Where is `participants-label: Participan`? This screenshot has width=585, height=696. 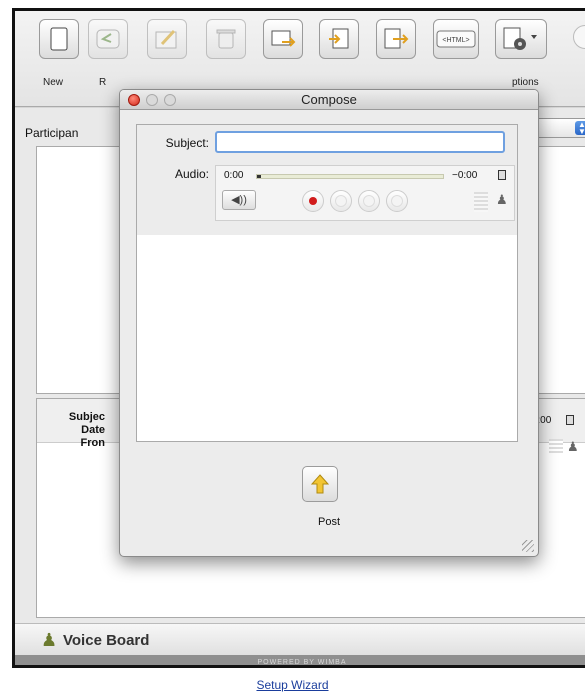 participants-label: Participan is located at coordinates (52, 133).